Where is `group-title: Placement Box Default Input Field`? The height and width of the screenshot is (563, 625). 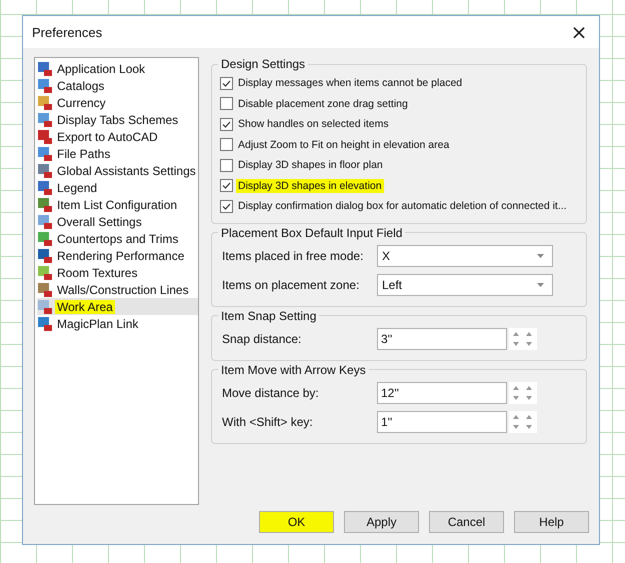
group-title: Placement Box Default Input Field is located at coordinates (312, 233).